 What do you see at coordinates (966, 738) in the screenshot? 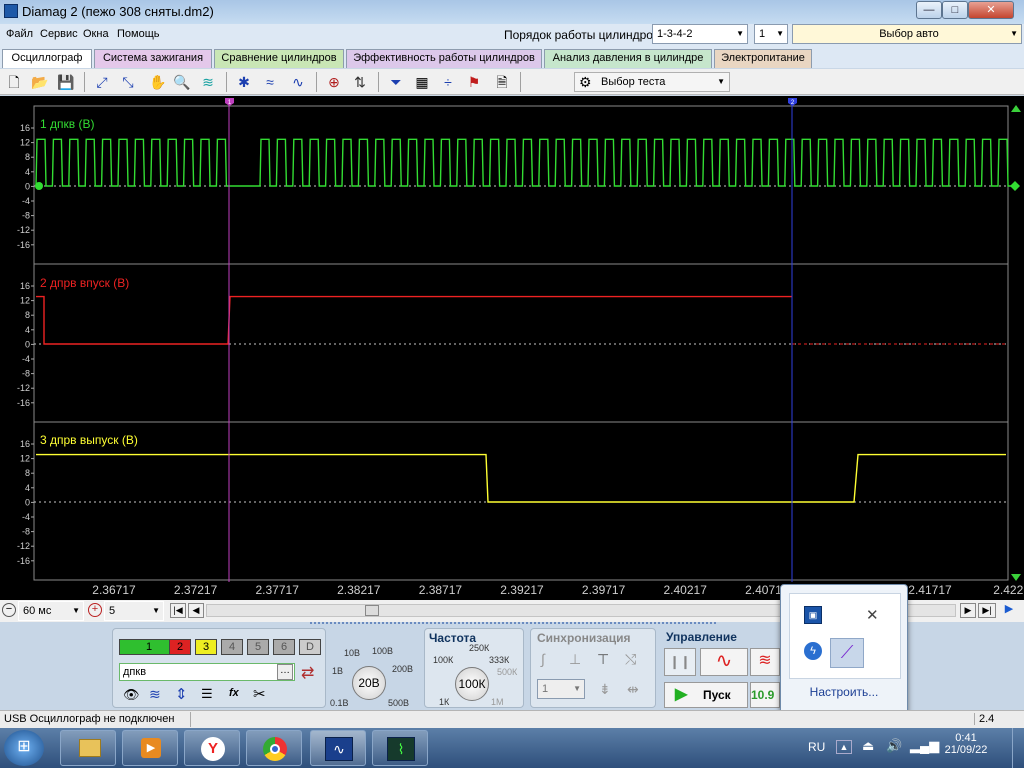
I see `clock-time: 0:41` at bounding box center [966, 738].